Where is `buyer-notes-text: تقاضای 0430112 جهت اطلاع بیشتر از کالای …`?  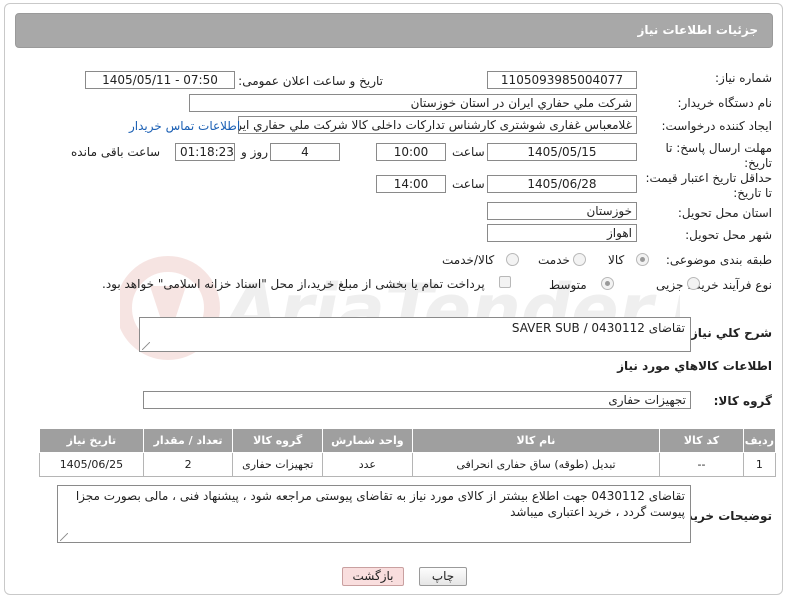
buyer-notes-text: تقاضای 0430112 جهت اطلاع بیشتر از کالای … is located at coordinates (380, 504).